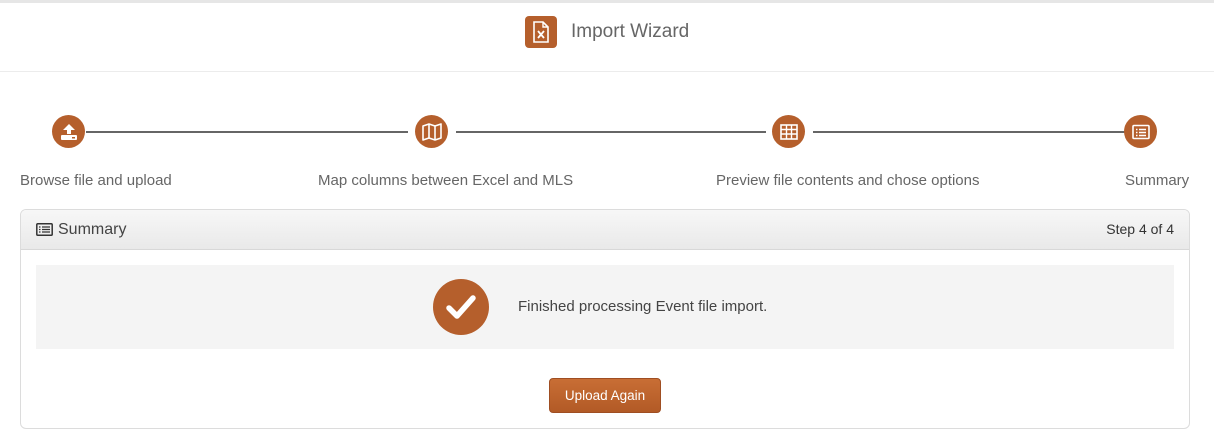 This screenshot has height=432, width=1214. What do you see at coordinates (1140, 131) in the screenshot?
I see `step-4-summary-button` at bounding box center [1140, 131].